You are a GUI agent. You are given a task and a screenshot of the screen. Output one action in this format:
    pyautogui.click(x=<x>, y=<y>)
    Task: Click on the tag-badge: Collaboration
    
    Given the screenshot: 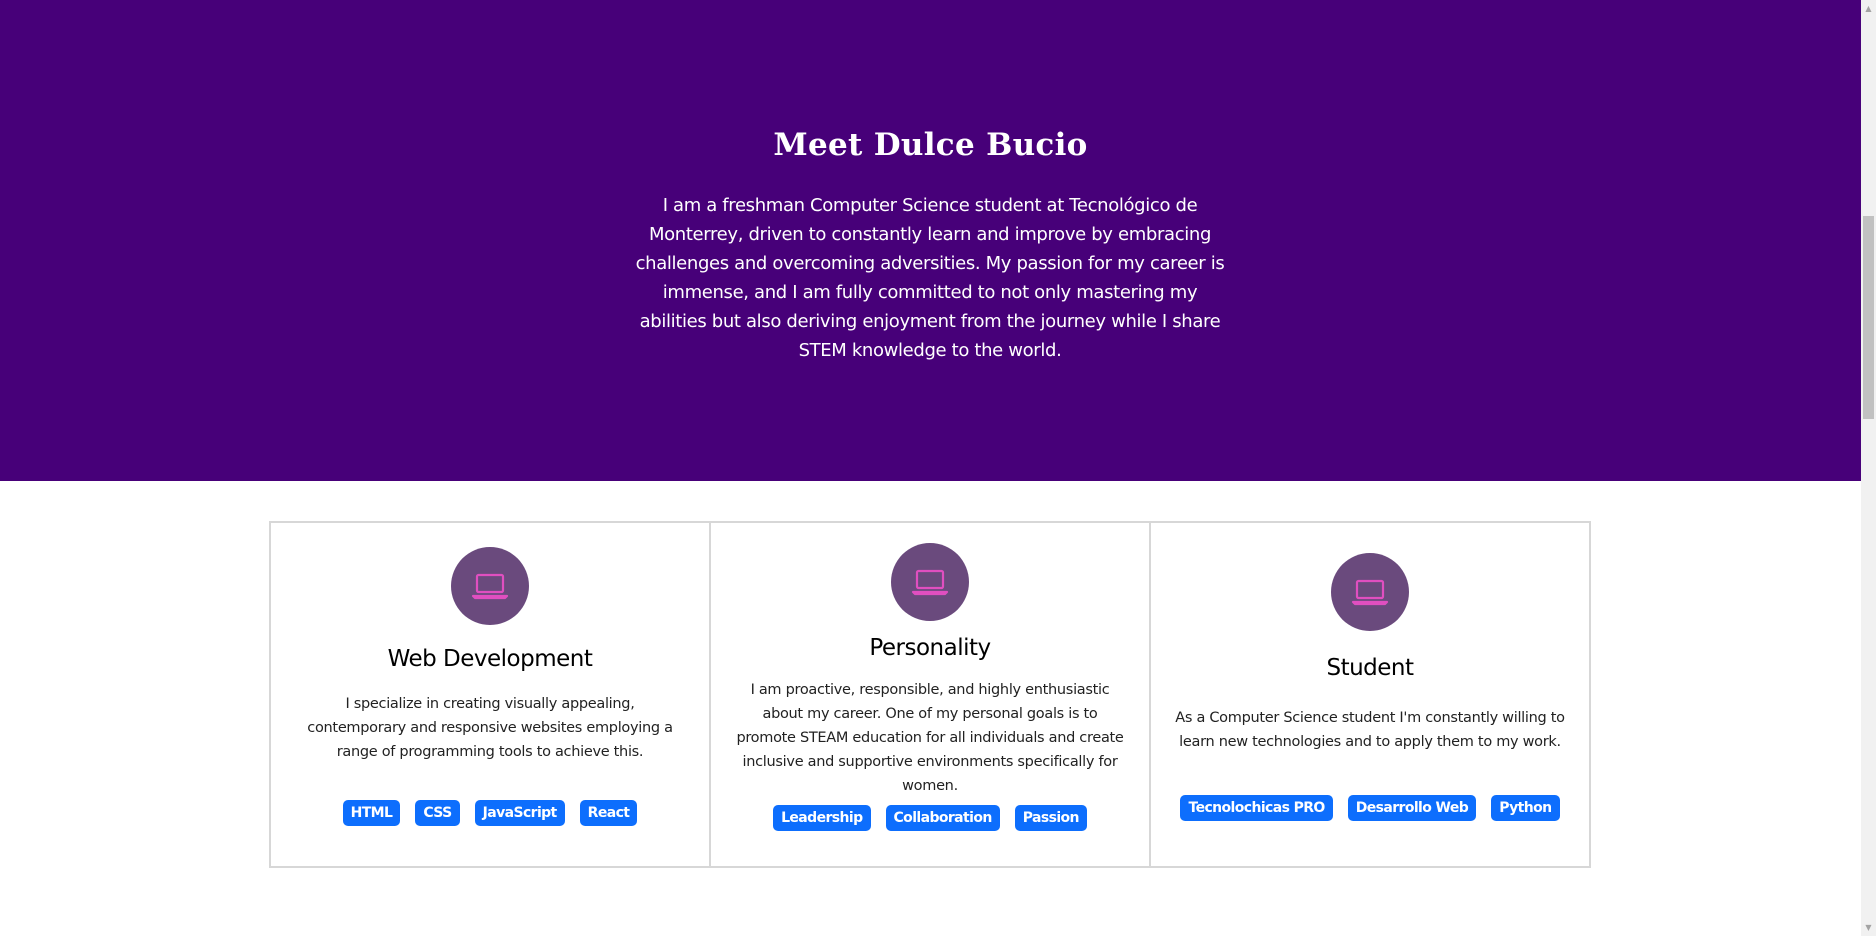 What is the action you would take?
    pyautogui.click(x=942, y=818)
    